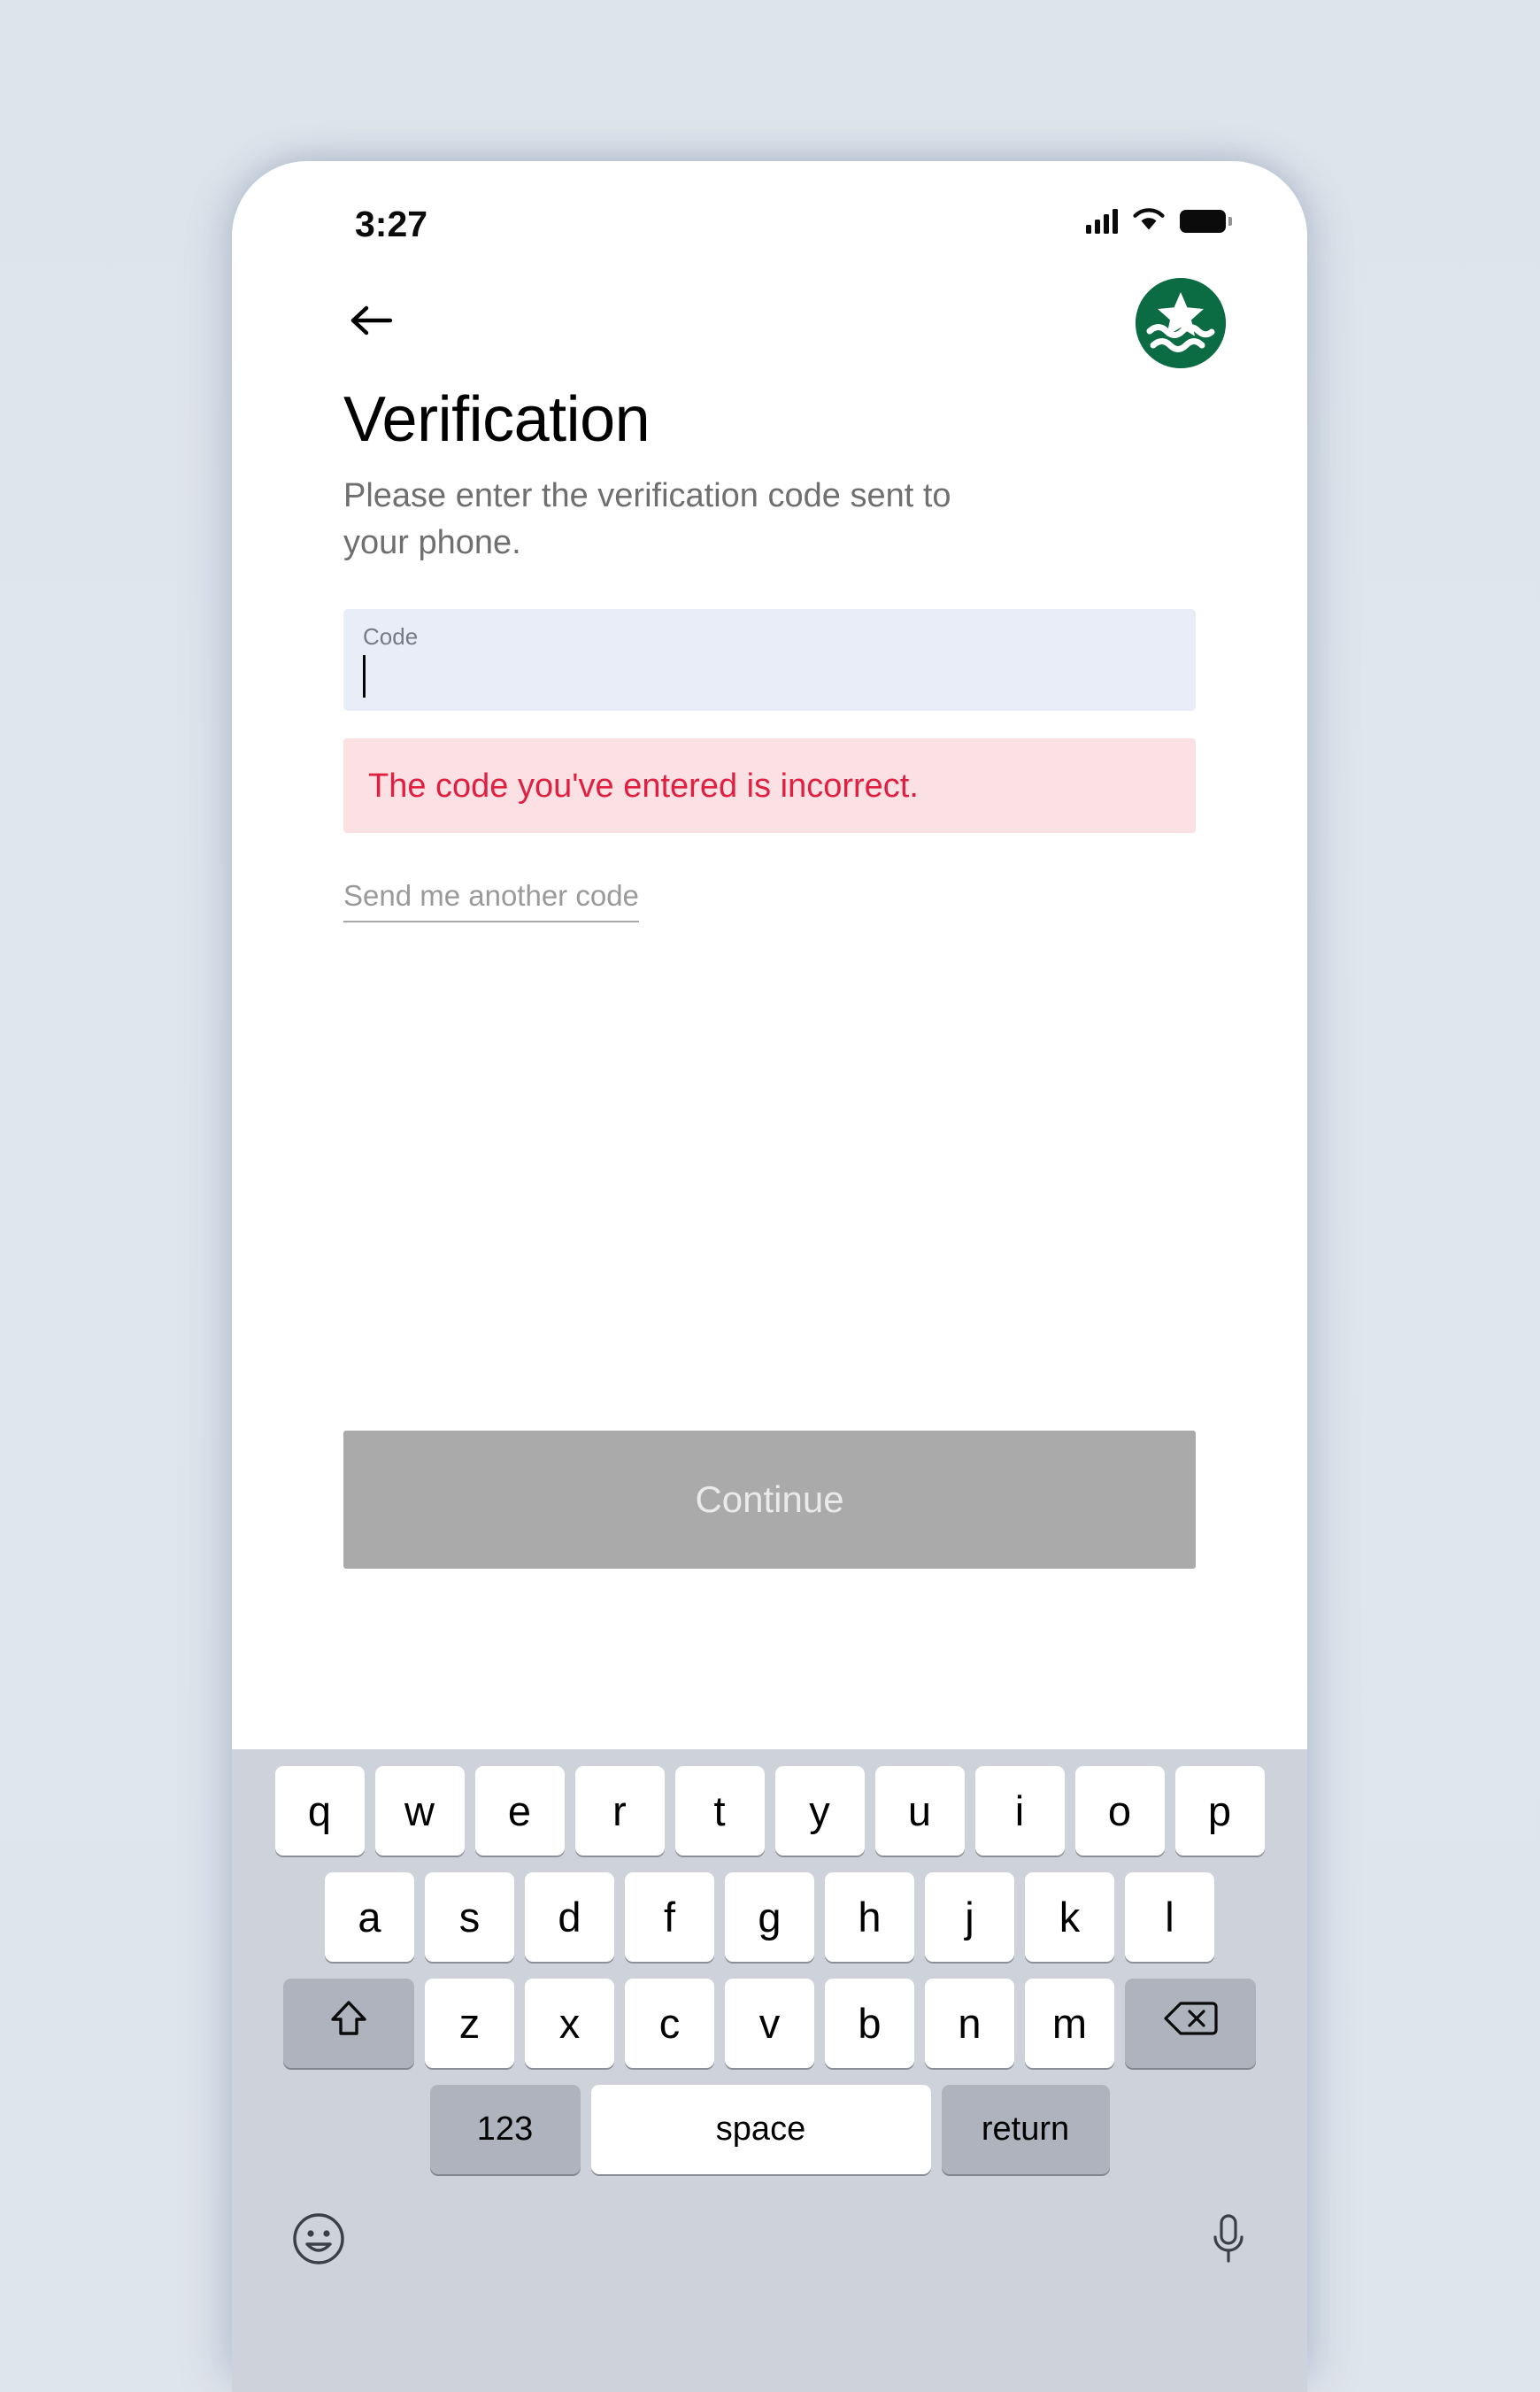  I want to click on space-key: space, so click(760, 2129).